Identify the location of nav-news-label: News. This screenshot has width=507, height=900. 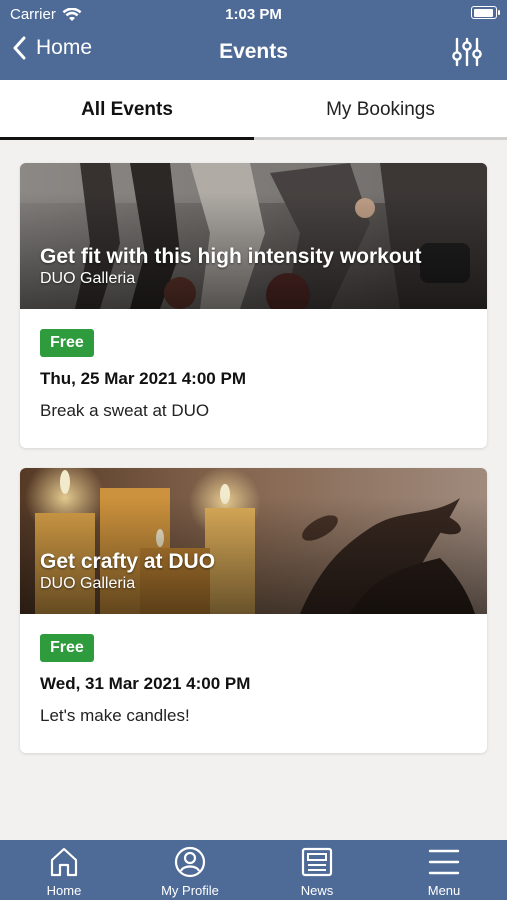
(317, 890).